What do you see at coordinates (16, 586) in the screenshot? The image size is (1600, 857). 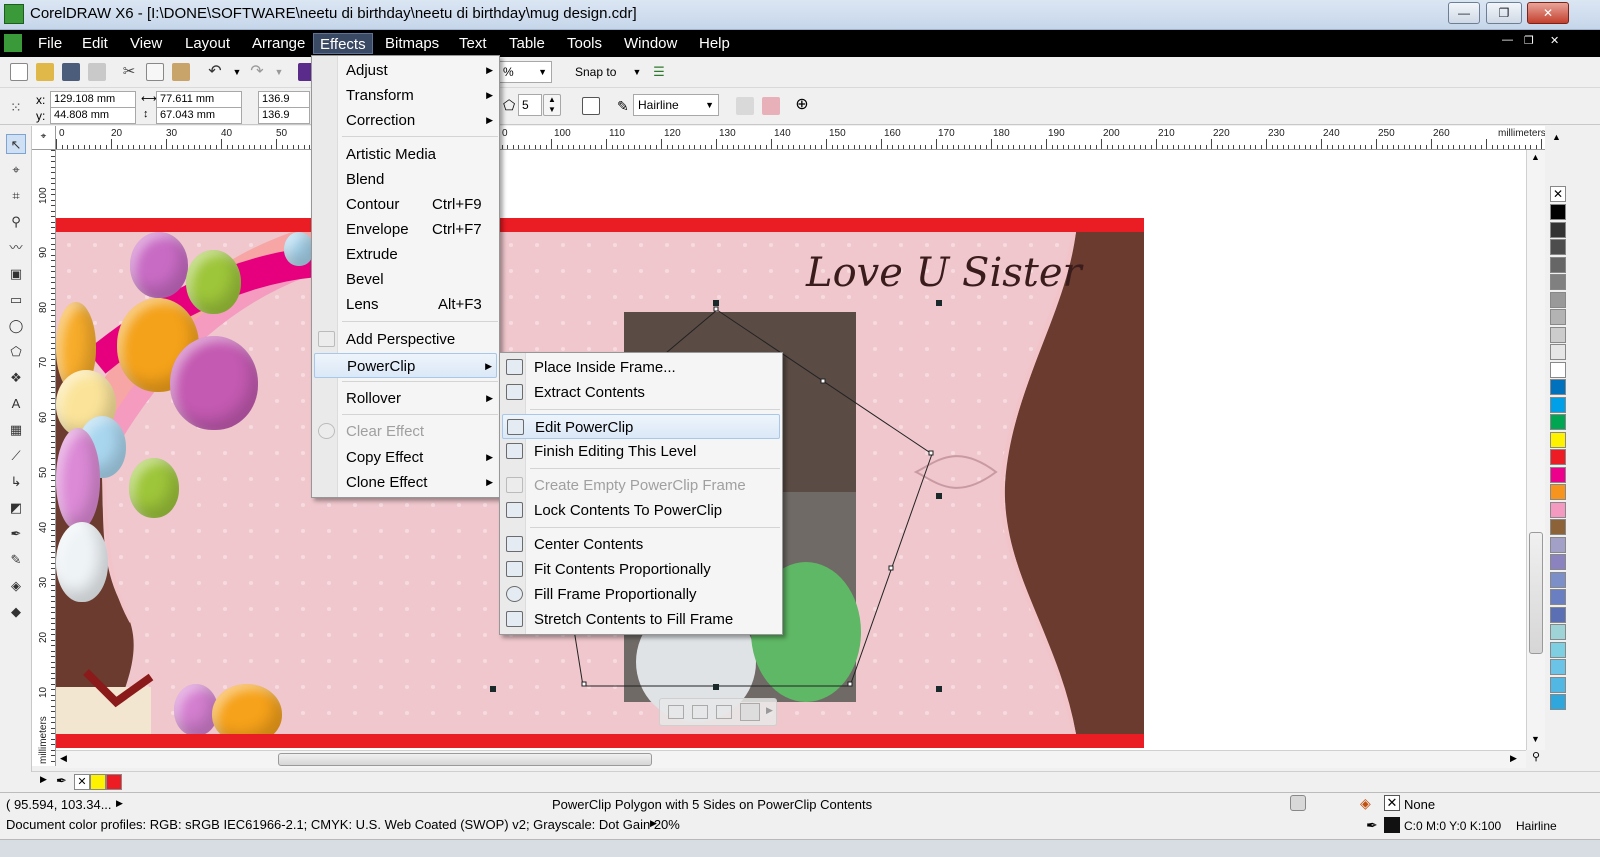 I see `fill-tool-icon: ◈` at bounding box center [16, 586].